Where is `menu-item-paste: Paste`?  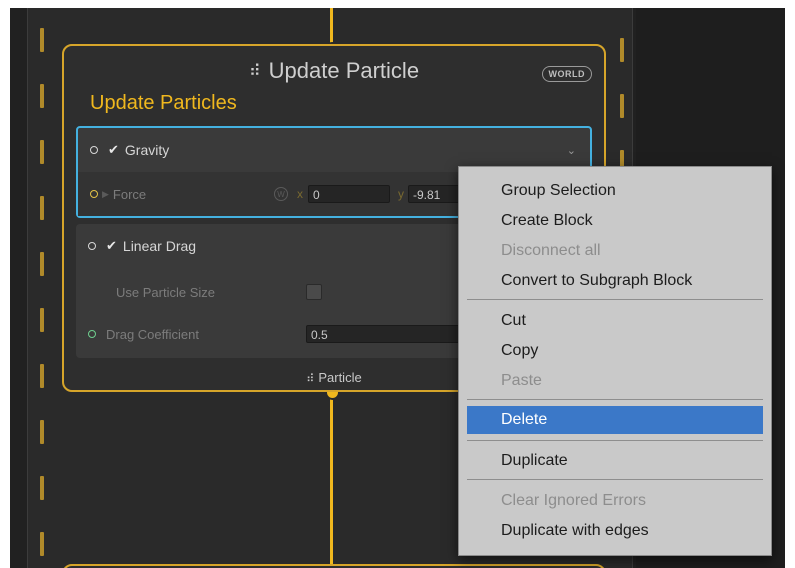
menu-item-paste: Paste is located at coordinates (521, 380).